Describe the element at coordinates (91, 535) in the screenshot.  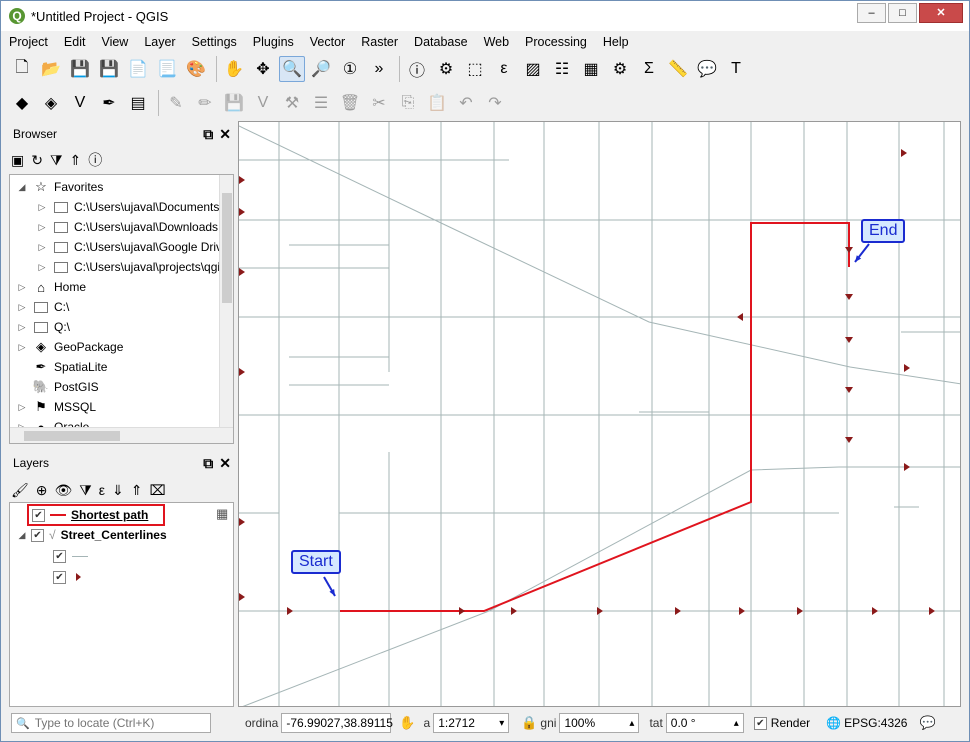
I see `layer-row-street-centerlines: ◢ ✔ √ Street_Centerlines` at that location.